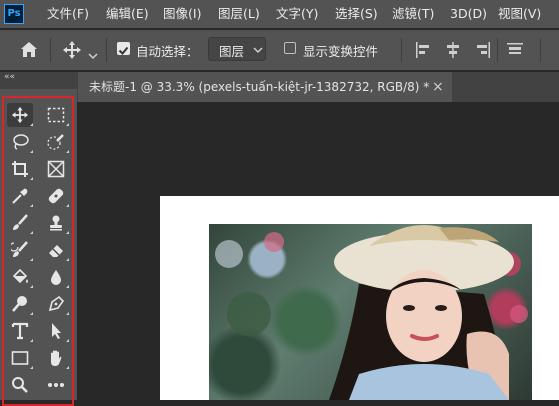 The width and height of the screenshot is (559, 406). What do you see at coordinates (519, 14) in the screenshot?
I see `menu-view: 视图(V)` at bounding box center [519, 14].